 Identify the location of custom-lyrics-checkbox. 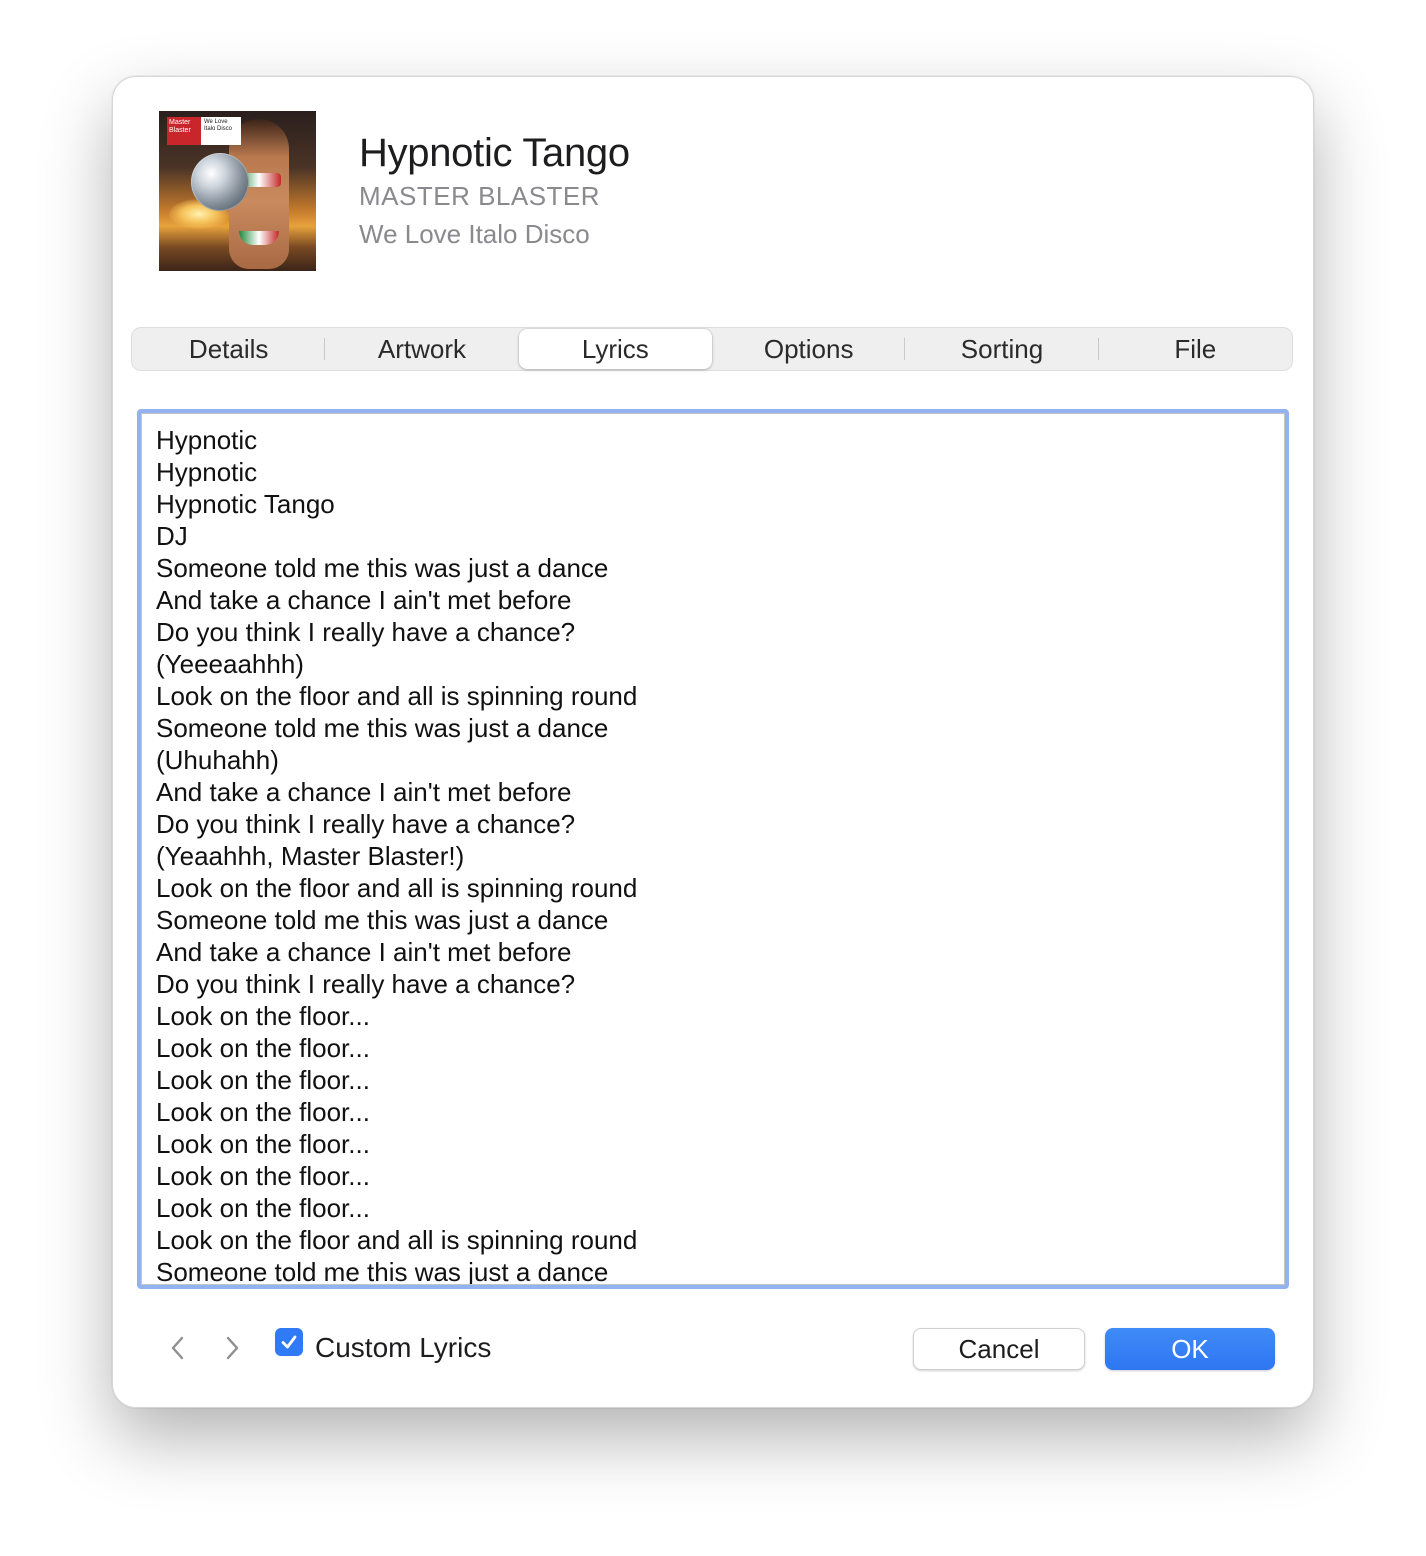
(289, 1342).